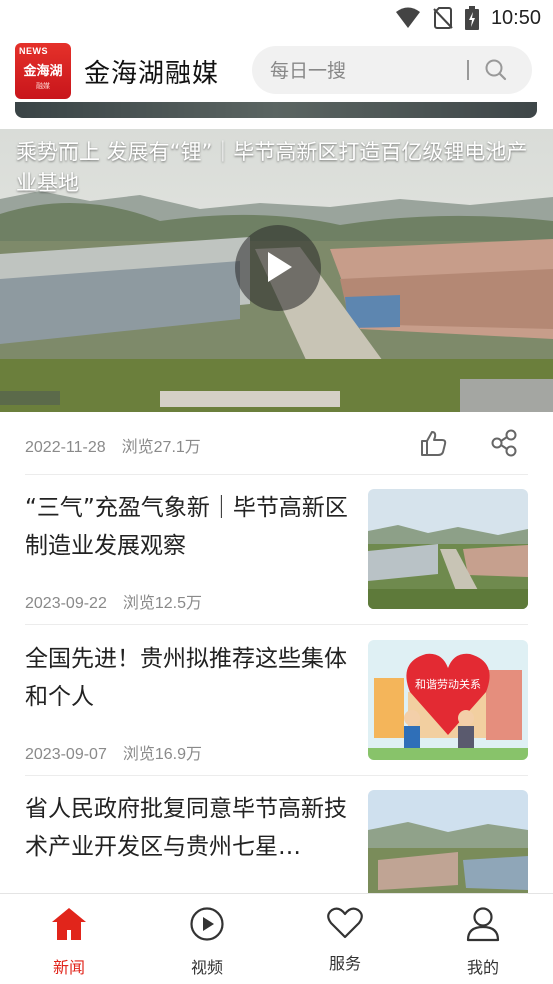 Image resolution: width=553 pixels, height=984 pixels. I want to click on tab-services: 服务, so click(345, 939).